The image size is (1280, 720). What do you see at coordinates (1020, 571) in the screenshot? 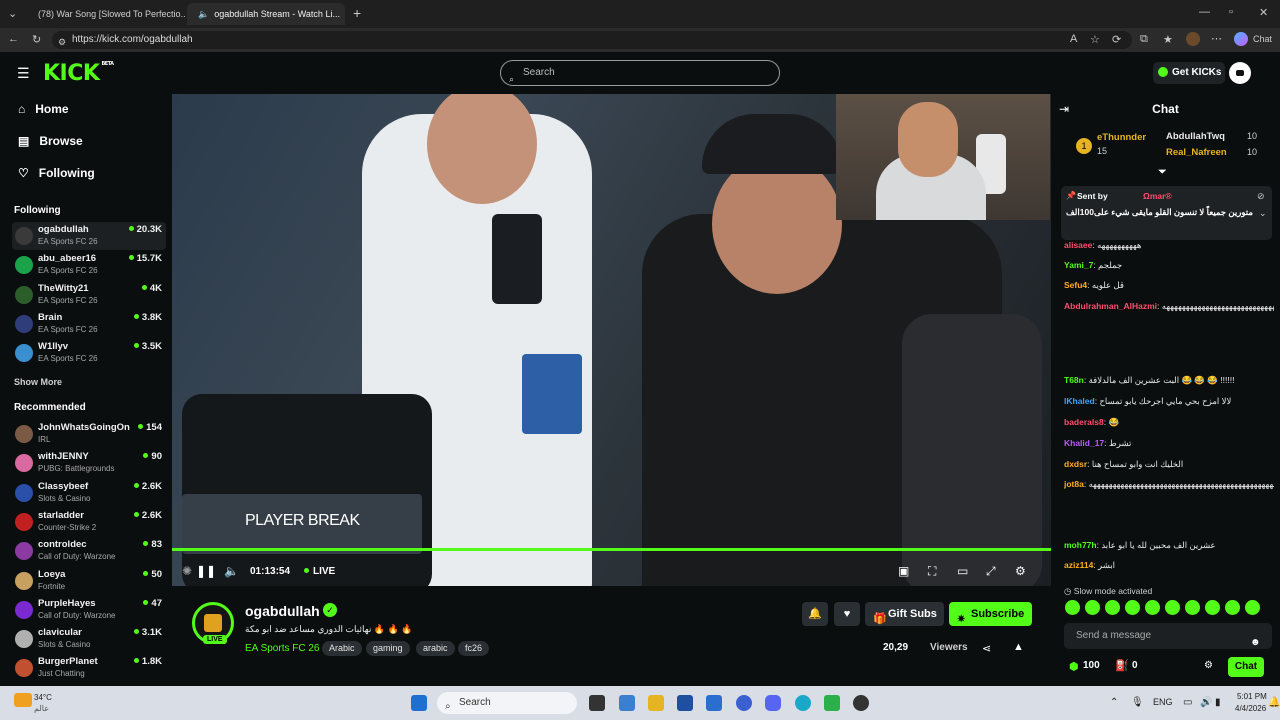
I see `settings-gear-icon: ⚙` at bounding box center [1020, 571].